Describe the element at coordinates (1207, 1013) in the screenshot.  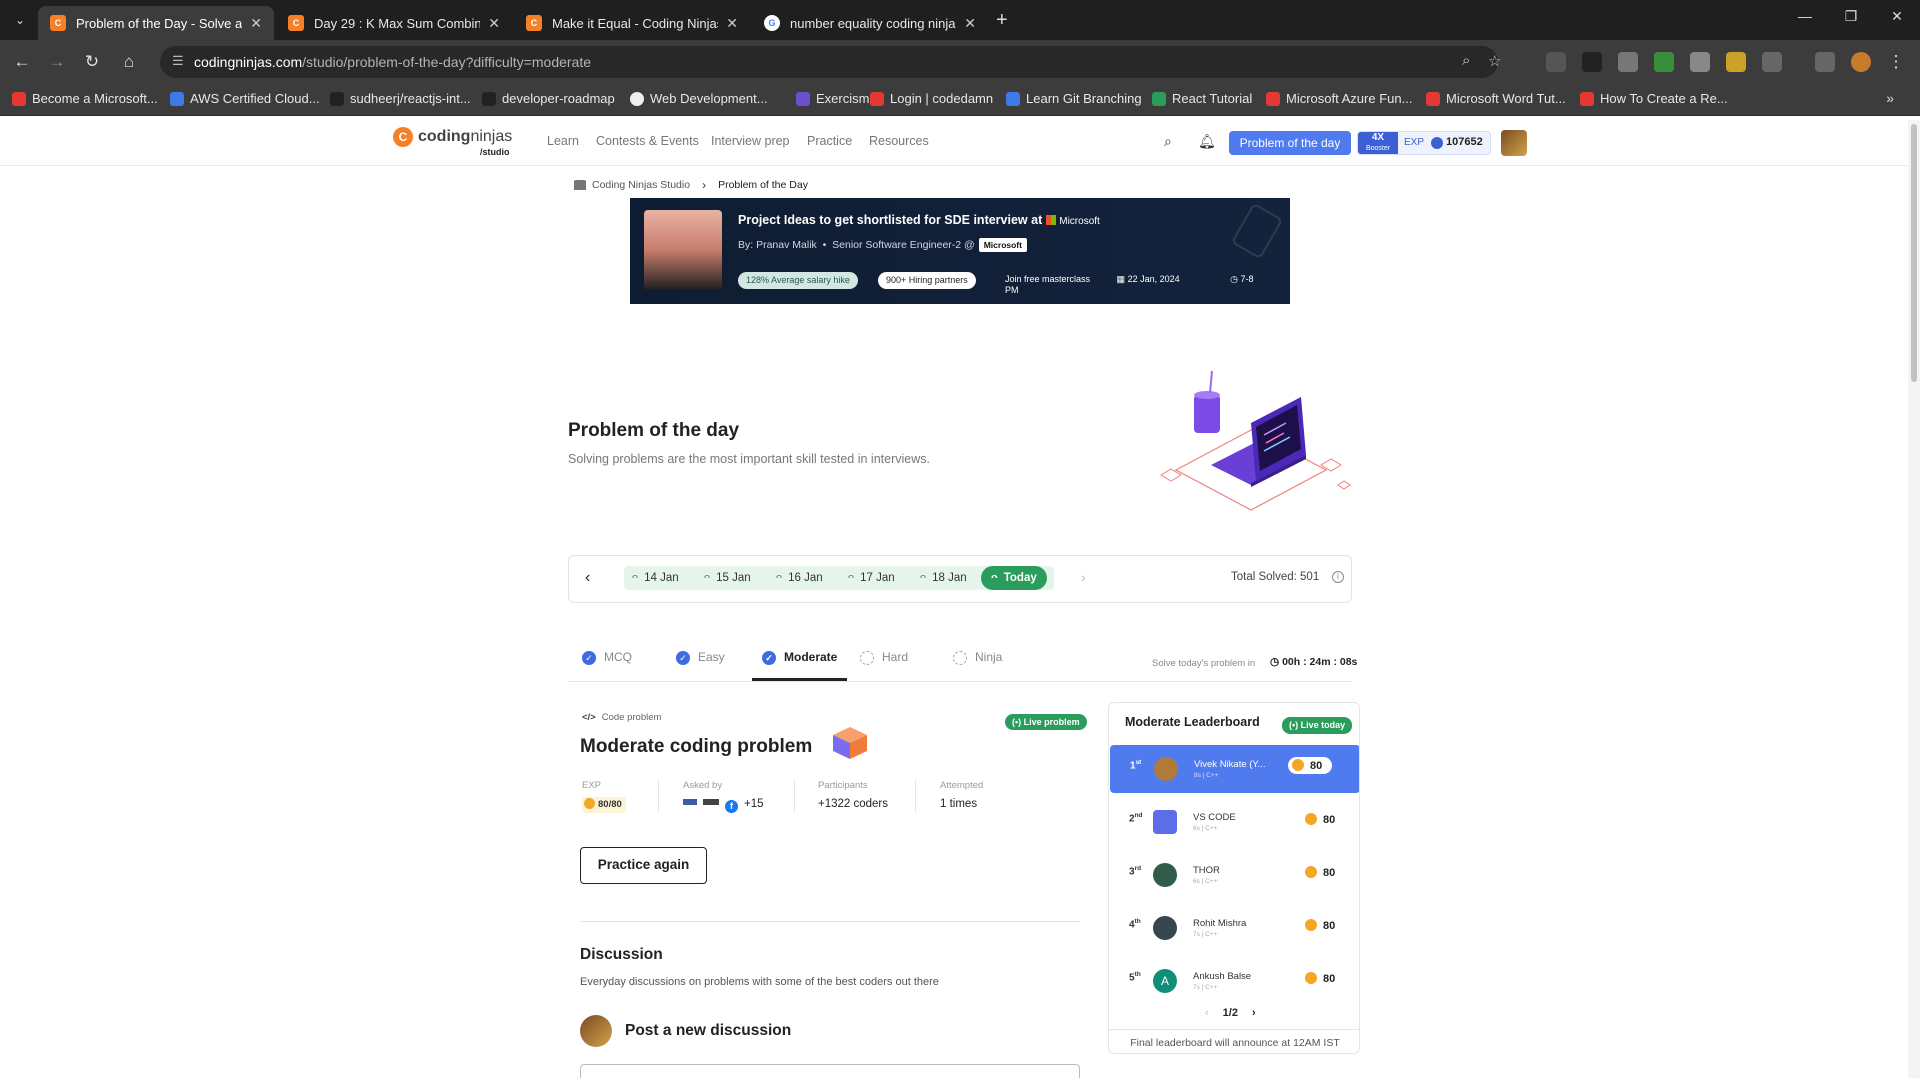
I see `previous-page-icon: ‹` at that location.